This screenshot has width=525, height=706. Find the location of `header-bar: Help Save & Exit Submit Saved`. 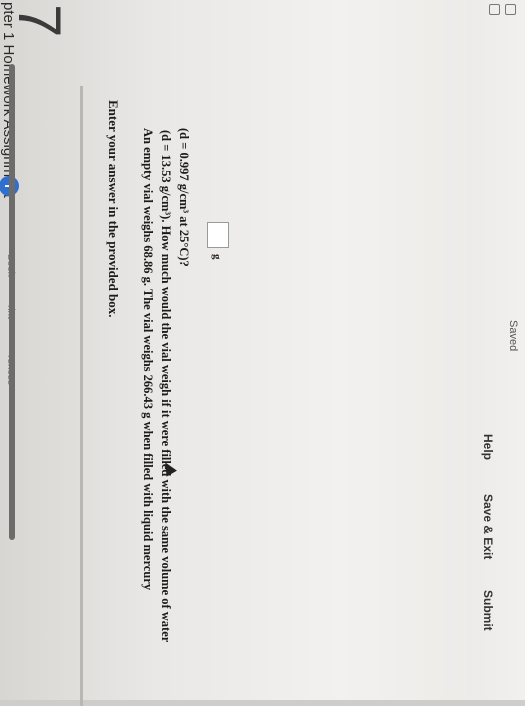

header-bar: Help Save & Exit Submit Saved is located at coordinates (496, 350).